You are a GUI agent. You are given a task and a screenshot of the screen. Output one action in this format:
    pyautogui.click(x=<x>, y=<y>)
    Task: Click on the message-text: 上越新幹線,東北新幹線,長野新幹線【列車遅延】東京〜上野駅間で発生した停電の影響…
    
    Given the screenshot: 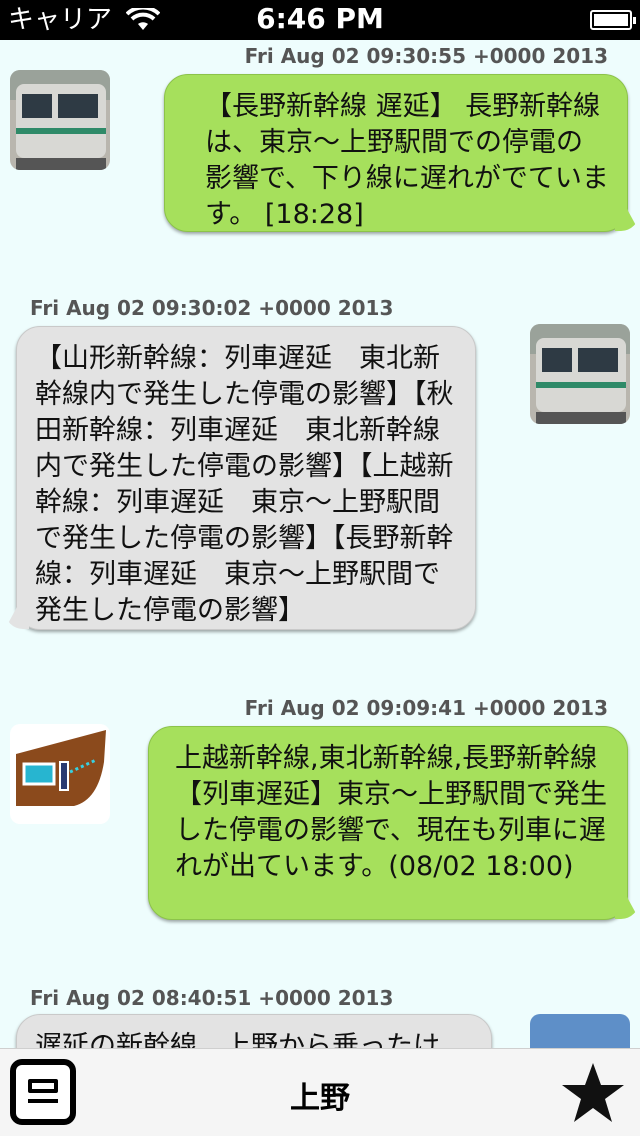 What is the action you would take?
    pyautogui.click(x=391, y=812)
    